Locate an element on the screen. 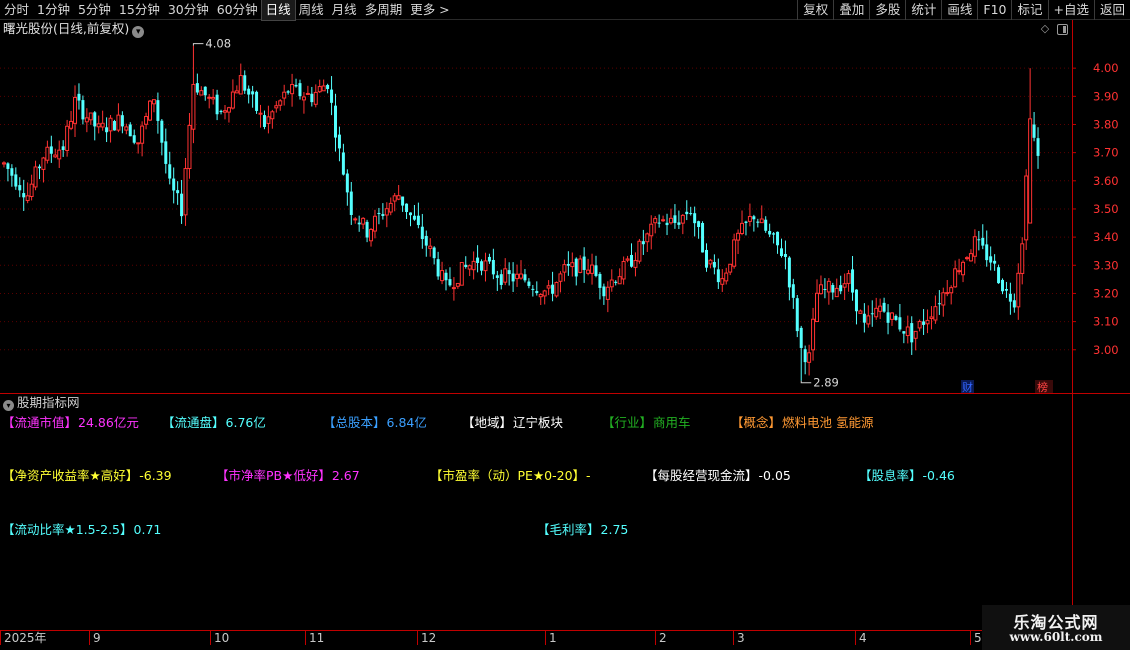 This screenshot has height=650, width=1130. price-tick-label: 4.00 is located at coordinates (1106, 68).